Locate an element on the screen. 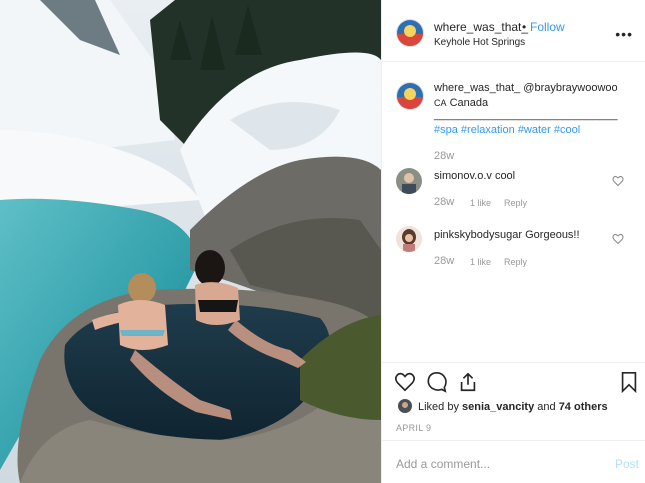  comment-body: cool is located at coordinates (505, 176).